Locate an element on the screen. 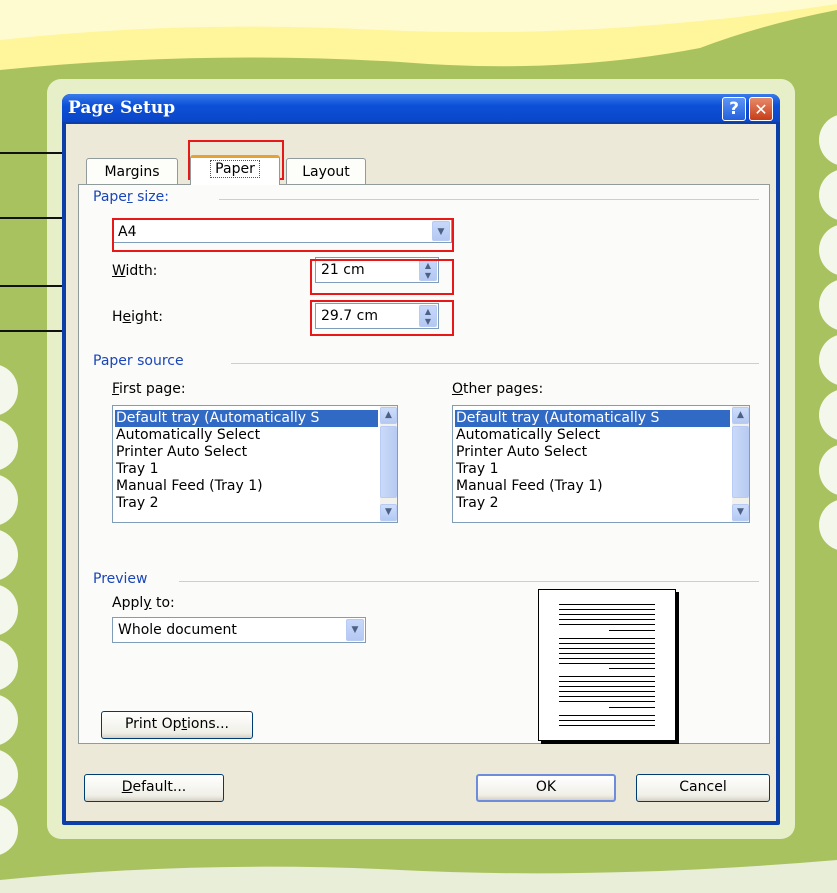 The image size is (837, 893). paper-source-group-label: Paper source is located at coordinates (138, 361).